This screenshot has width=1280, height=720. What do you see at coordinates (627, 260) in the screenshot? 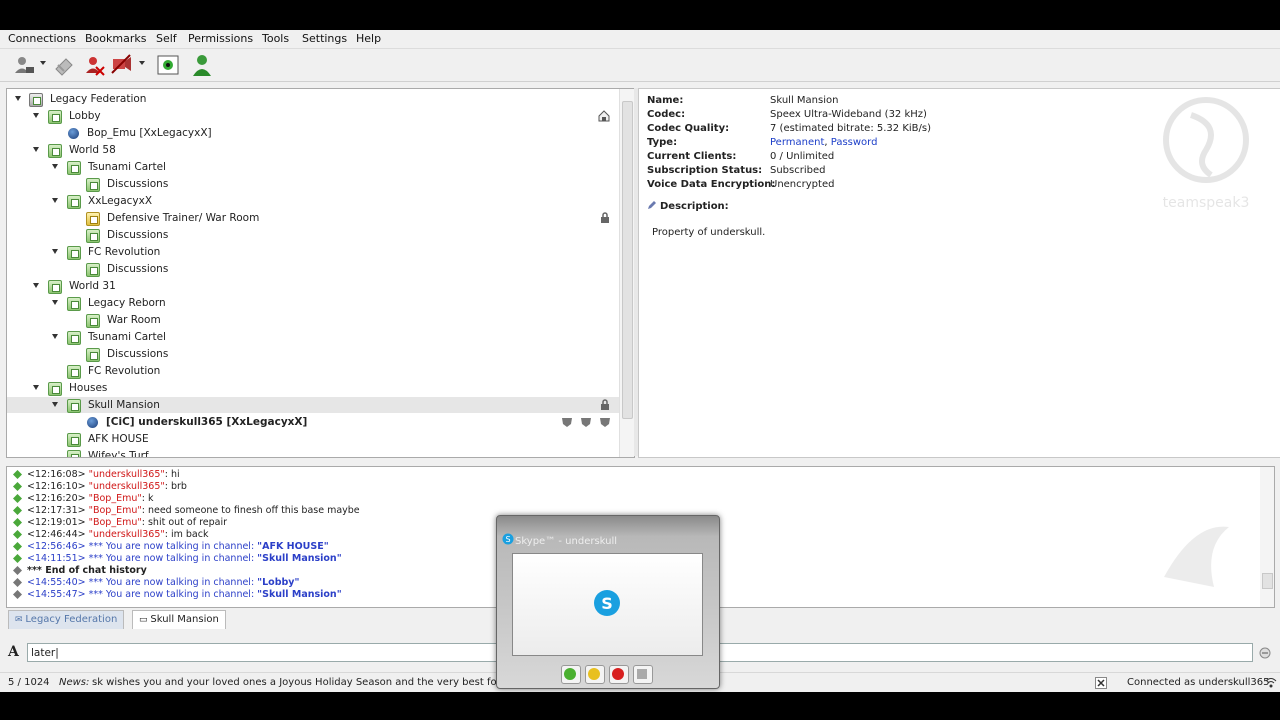
I see `tree-scrollbar-thumb` at bounding box center [627, 260].